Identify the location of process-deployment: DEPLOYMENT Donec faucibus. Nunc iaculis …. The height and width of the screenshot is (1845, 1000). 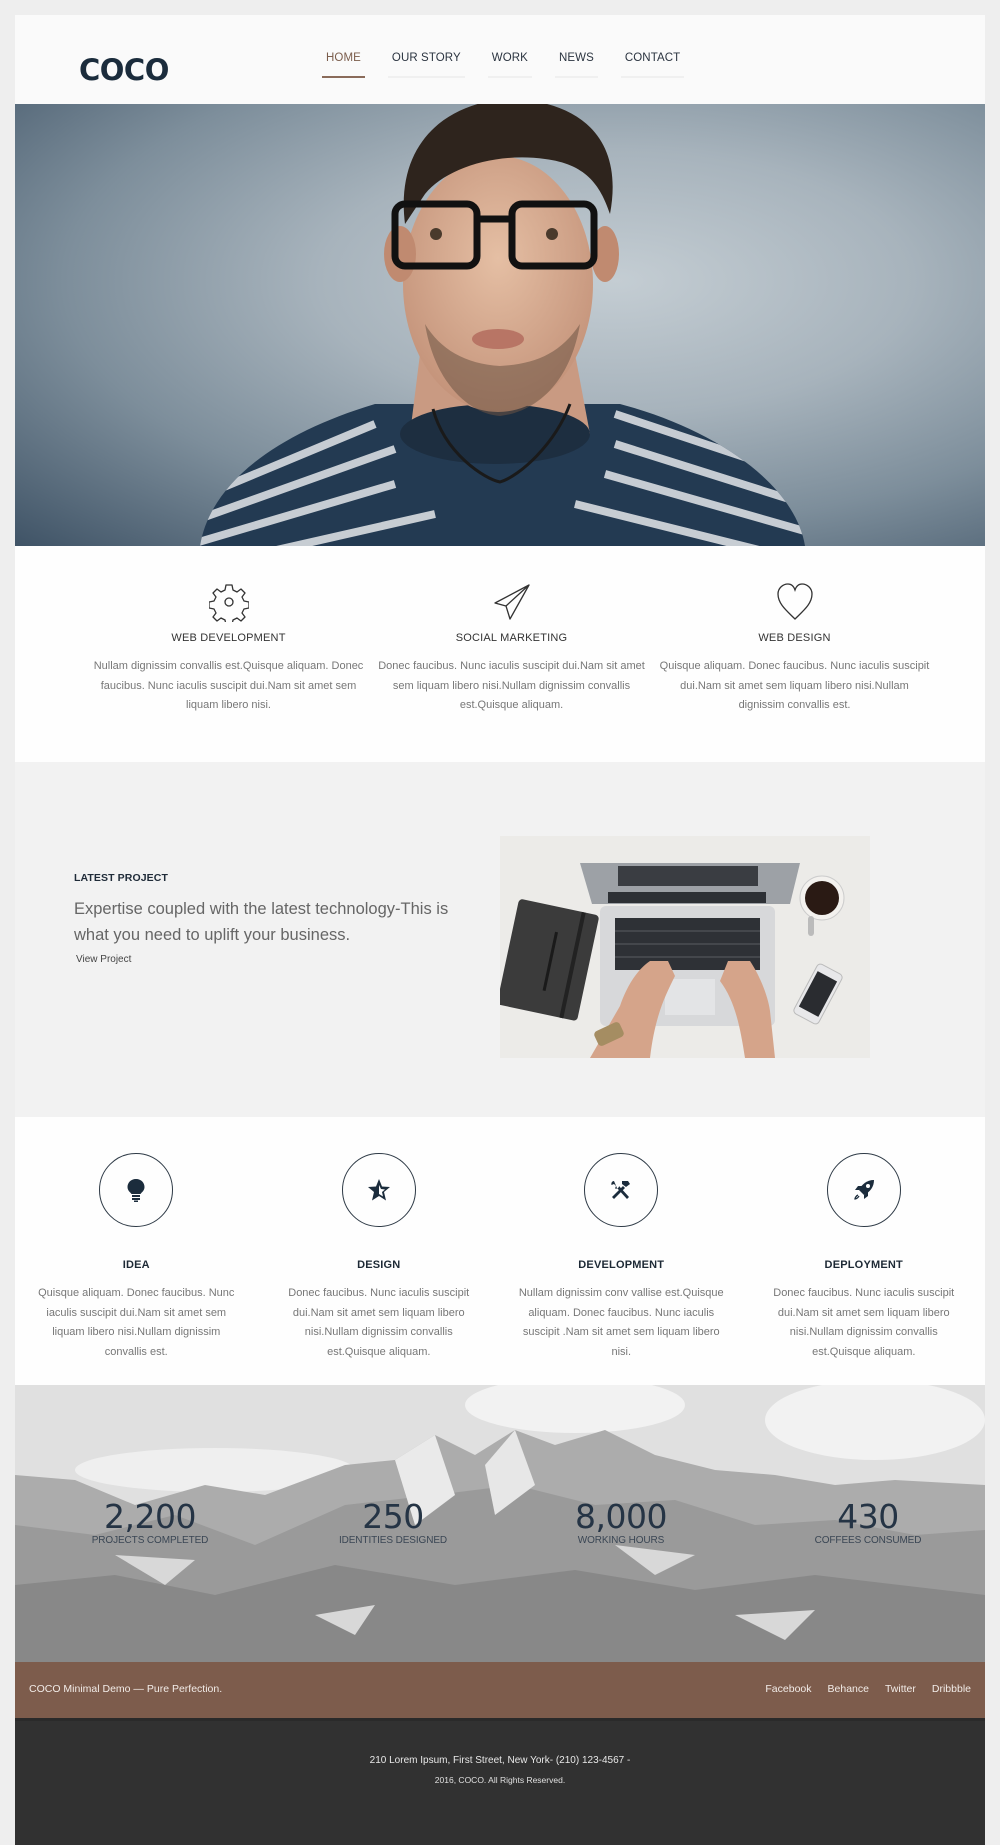
(864, 1251).